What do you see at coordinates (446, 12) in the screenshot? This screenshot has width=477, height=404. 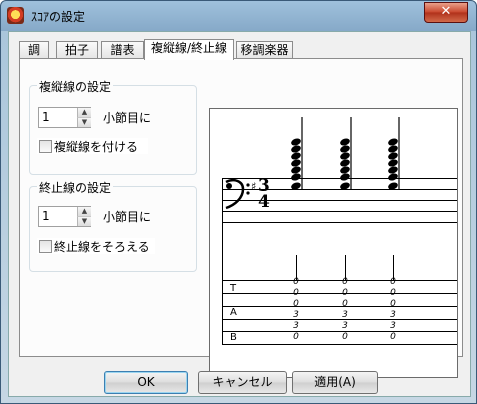 I see `close-button: ✕` at bounding box center [446, 12].